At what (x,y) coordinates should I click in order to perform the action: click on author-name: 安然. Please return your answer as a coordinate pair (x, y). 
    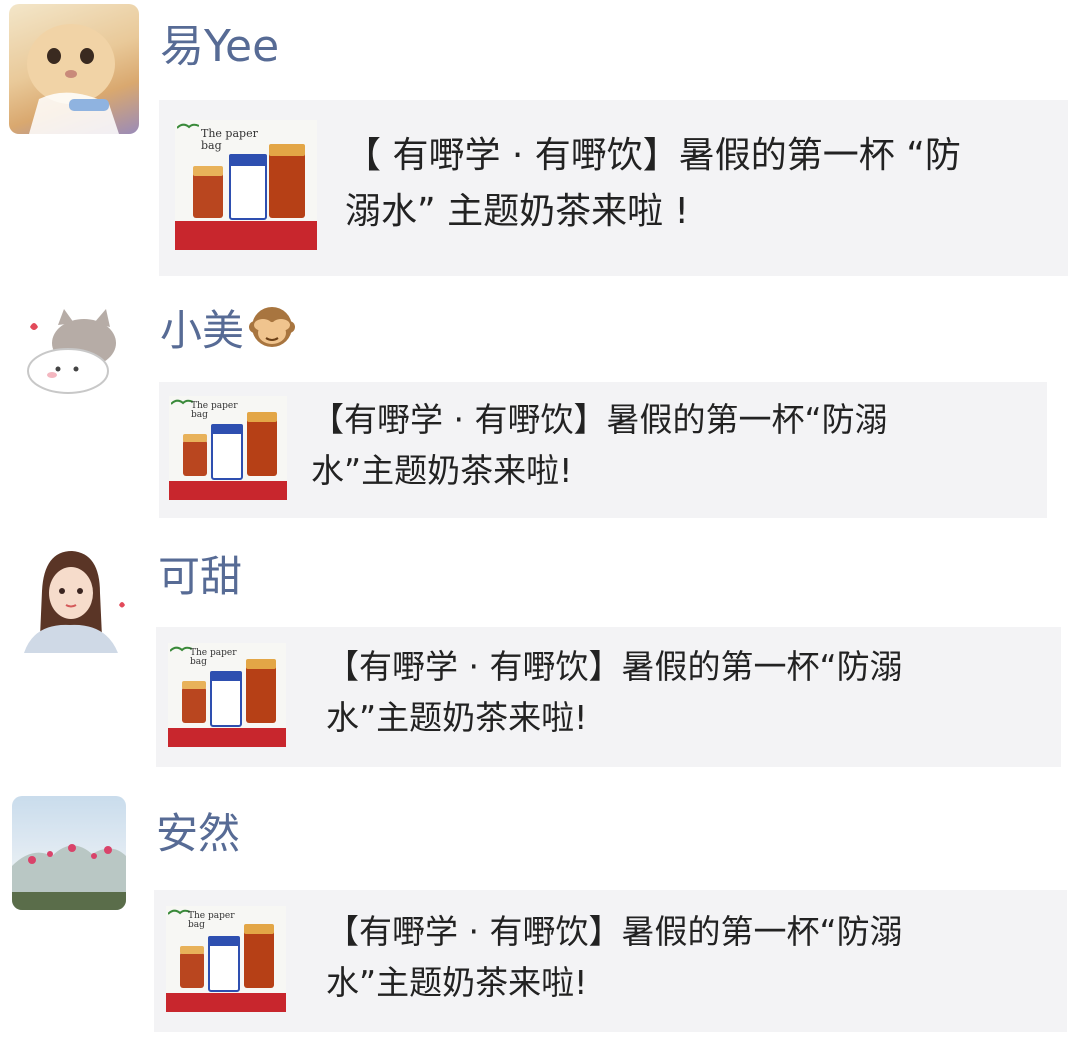
    Looking at the image, I should click on (198, 830).